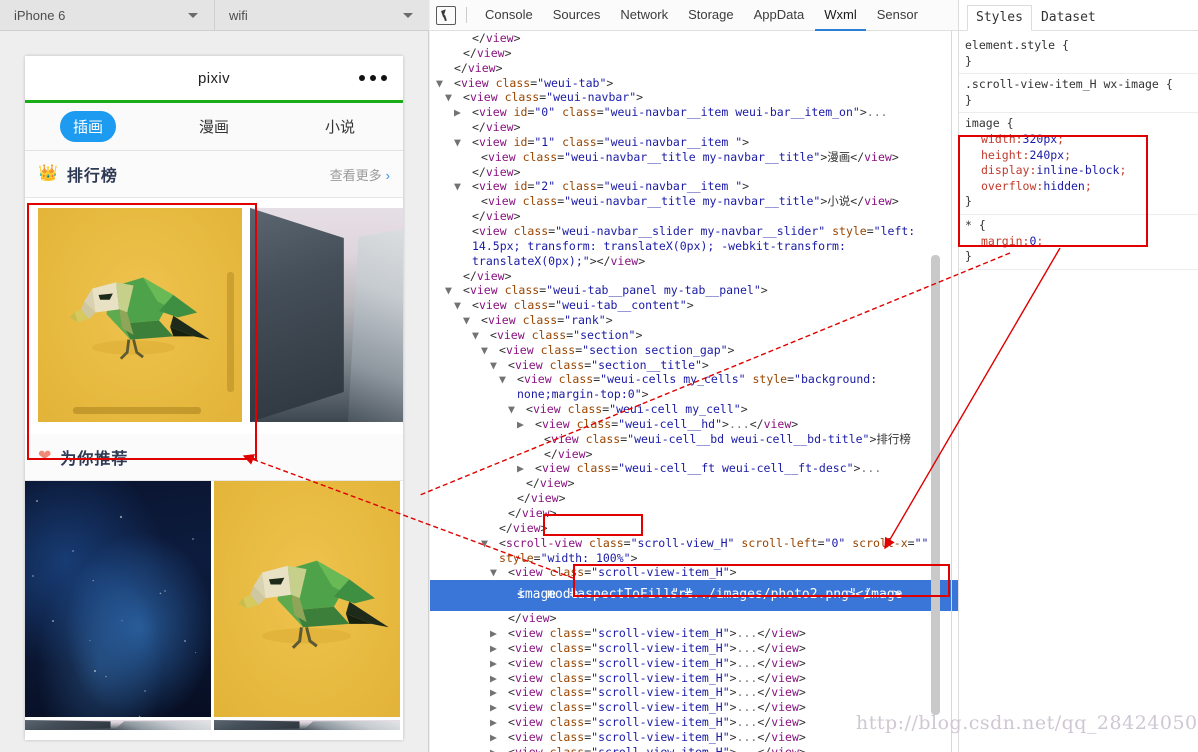 The width and height of the screenshot is (1198, 752). I want to click on dom-node: ▼ <view class="weui-tab">, so click(694, 83).